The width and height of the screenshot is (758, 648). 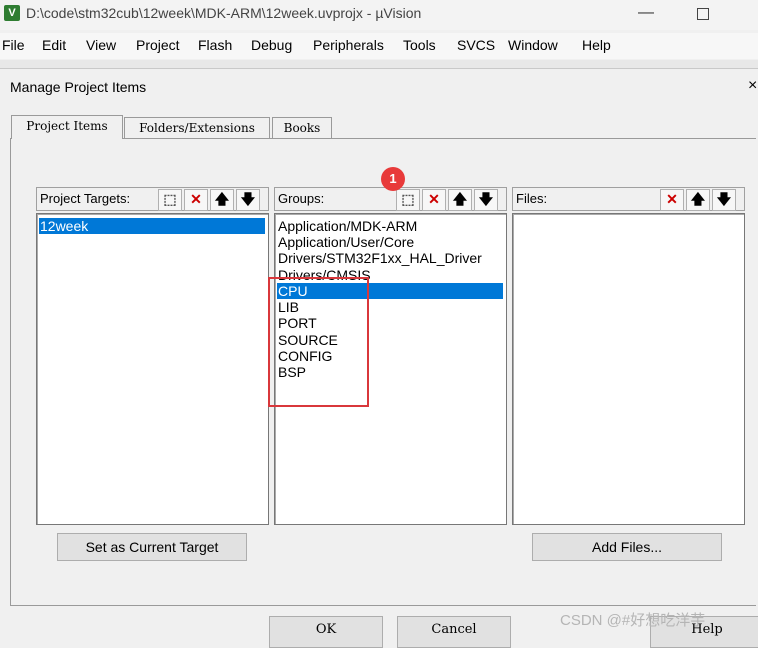 I want to click on files-list, so click(x=628, y=369).